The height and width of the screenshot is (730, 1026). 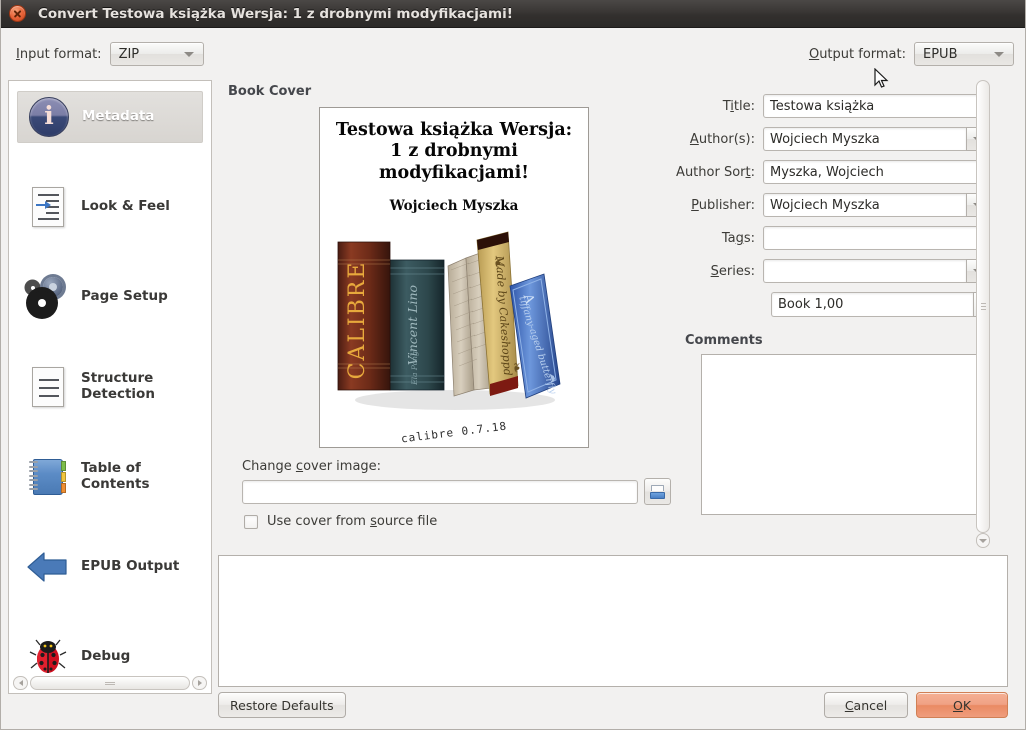 I want to click on scroll-right-button, so click(x=199, y=682).